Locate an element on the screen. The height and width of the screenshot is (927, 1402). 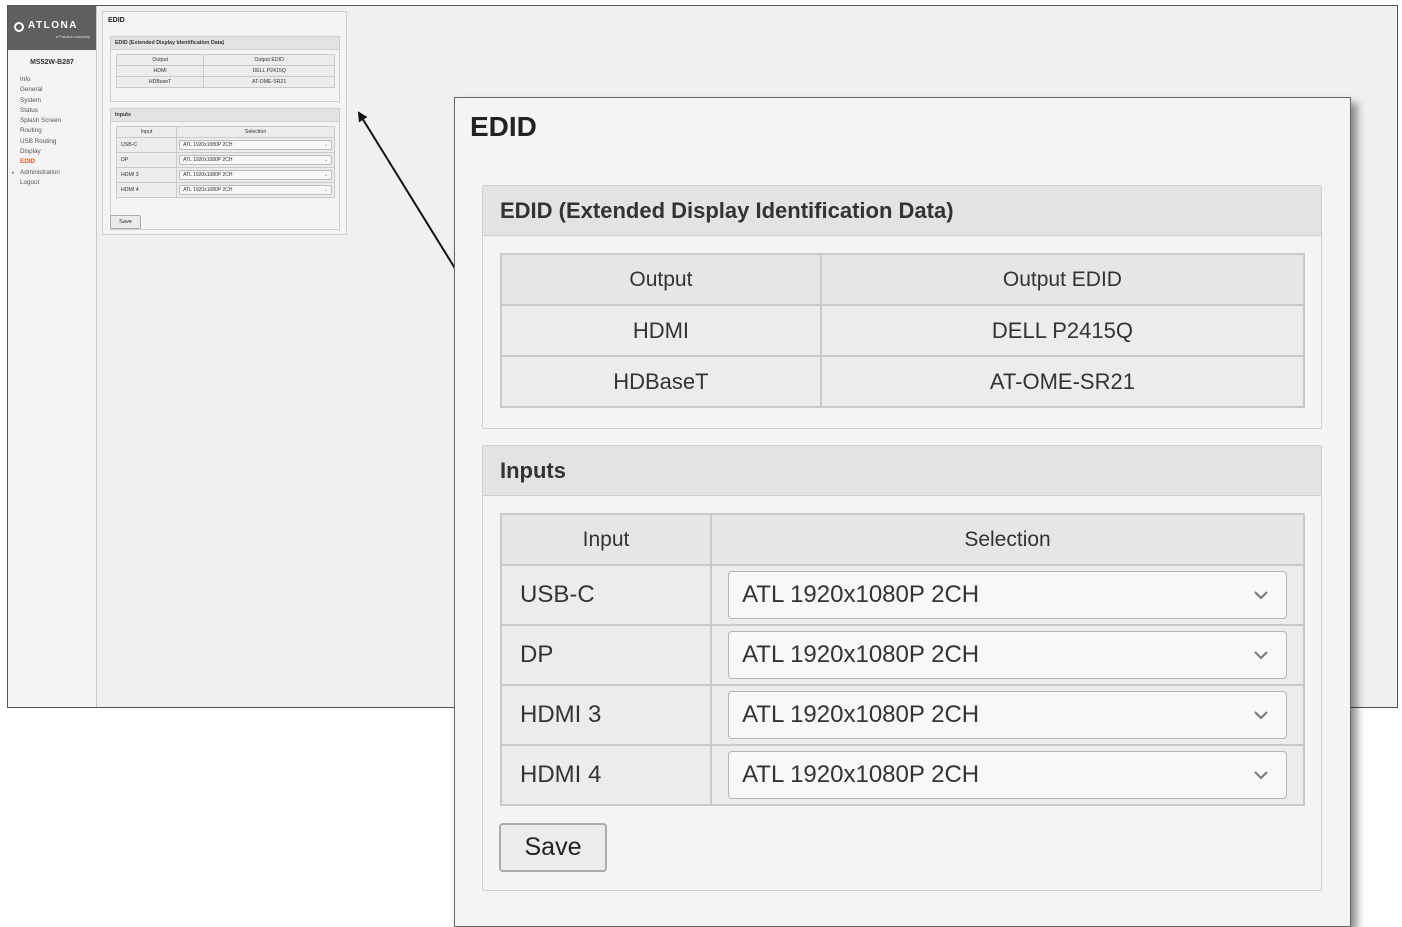
column-header-output: Output is located at coordinates (661, 279).